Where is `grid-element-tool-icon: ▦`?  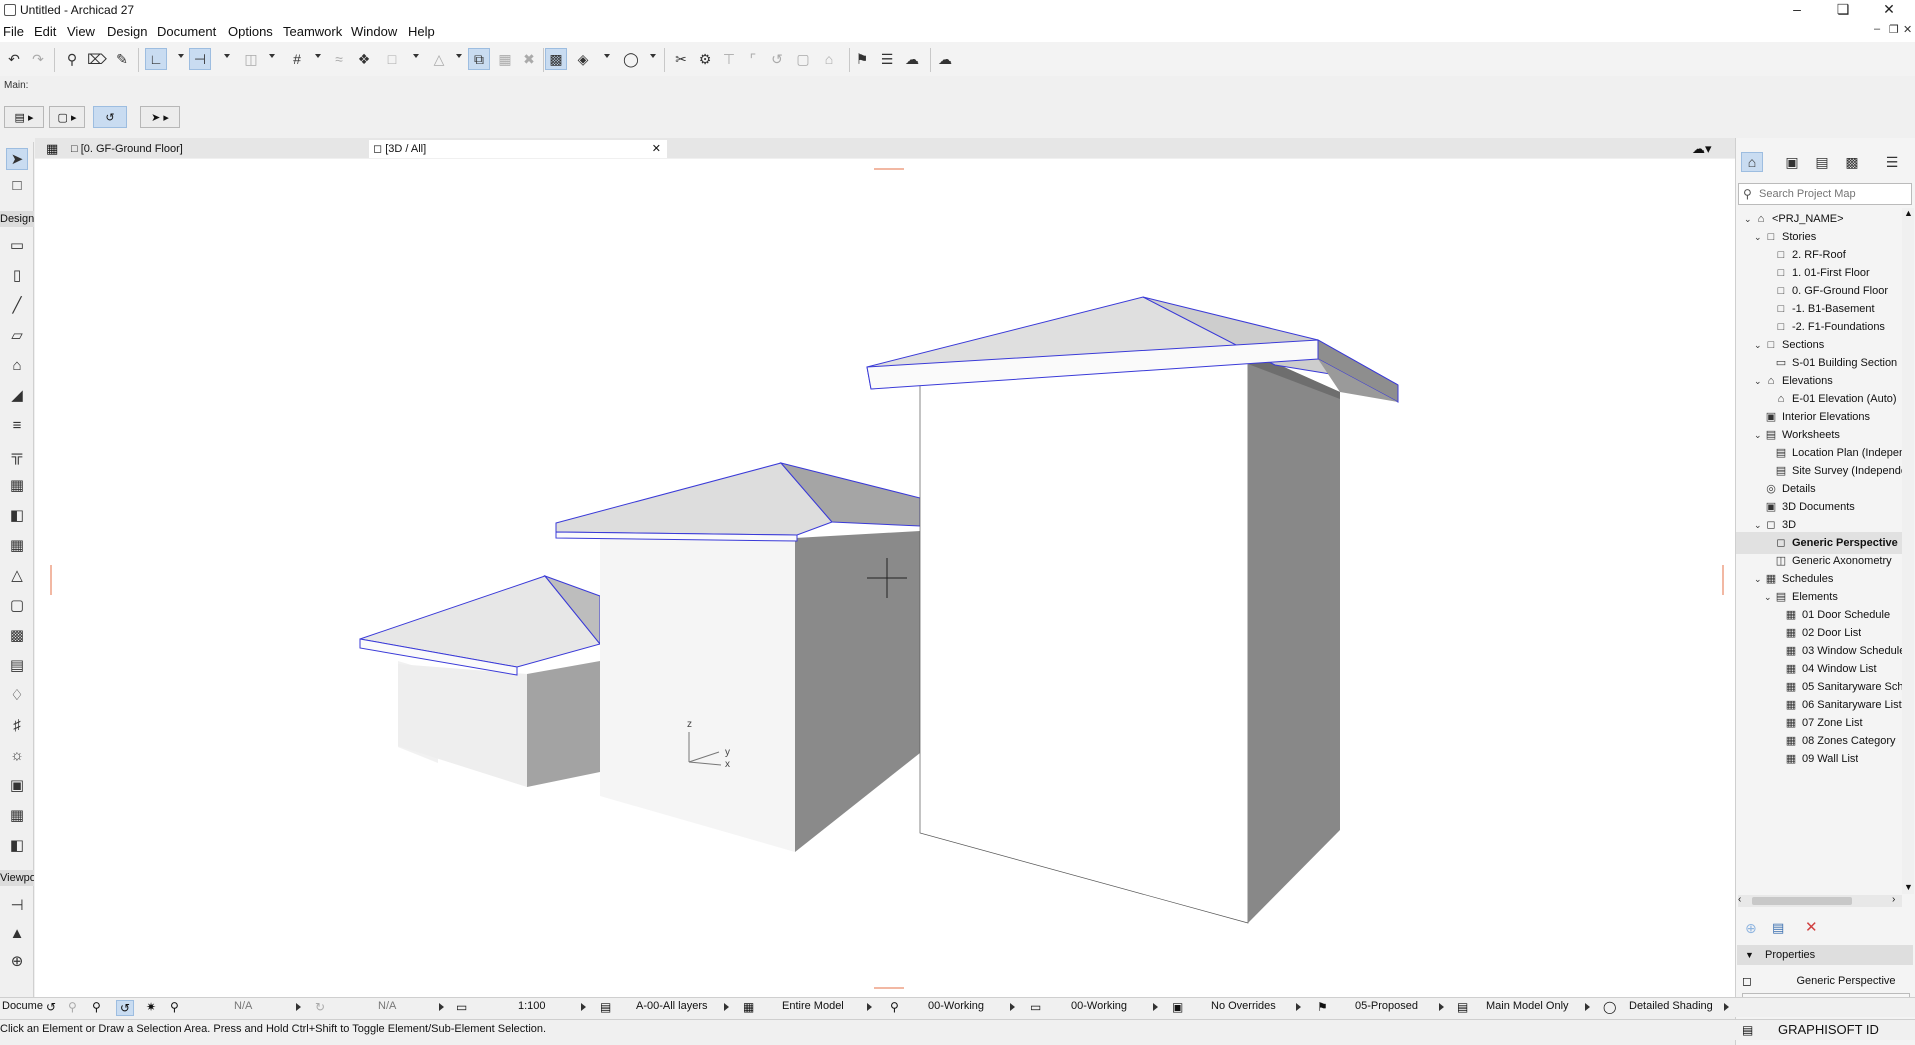
grid-element-tool-icon: ▦ is located at coordinates (17, 815).